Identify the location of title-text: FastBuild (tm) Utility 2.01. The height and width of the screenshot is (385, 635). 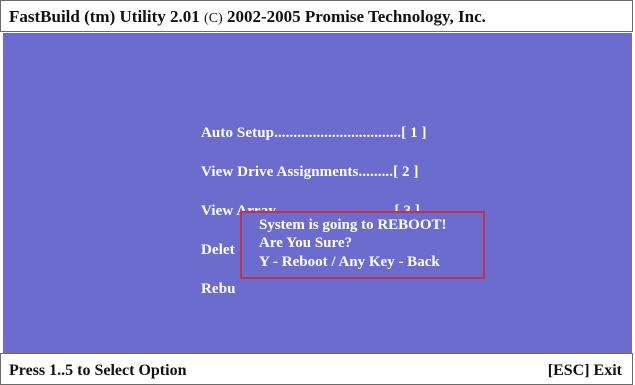
(104, 16).